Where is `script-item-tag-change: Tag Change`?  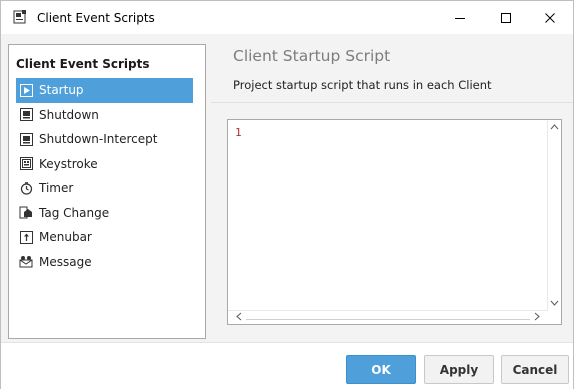 script-item-tag-change: Tag Change is located at coordinates (104, 213).